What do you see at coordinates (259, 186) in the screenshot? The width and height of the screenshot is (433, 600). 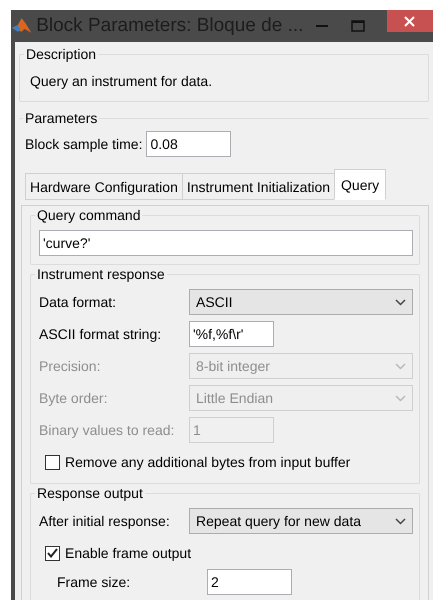 I see `tab: Instrument Initialization` at bounding box center [259, 186].